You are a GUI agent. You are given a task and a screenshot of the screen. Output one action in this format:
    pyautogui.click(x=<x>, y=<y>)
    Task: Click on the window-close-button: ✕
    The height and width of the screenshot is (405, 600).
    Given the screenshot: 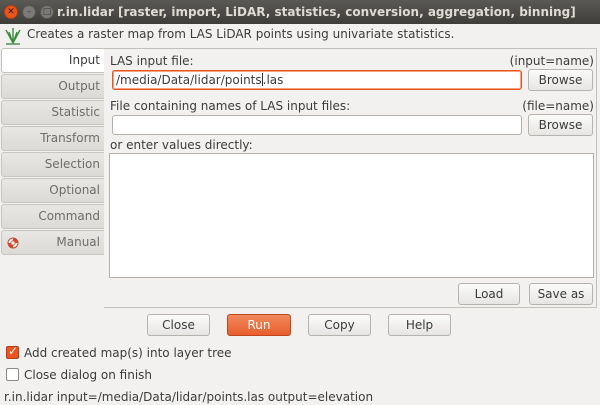 What is the action you would take?
    pyautogui.click(x=11, y=12)
    